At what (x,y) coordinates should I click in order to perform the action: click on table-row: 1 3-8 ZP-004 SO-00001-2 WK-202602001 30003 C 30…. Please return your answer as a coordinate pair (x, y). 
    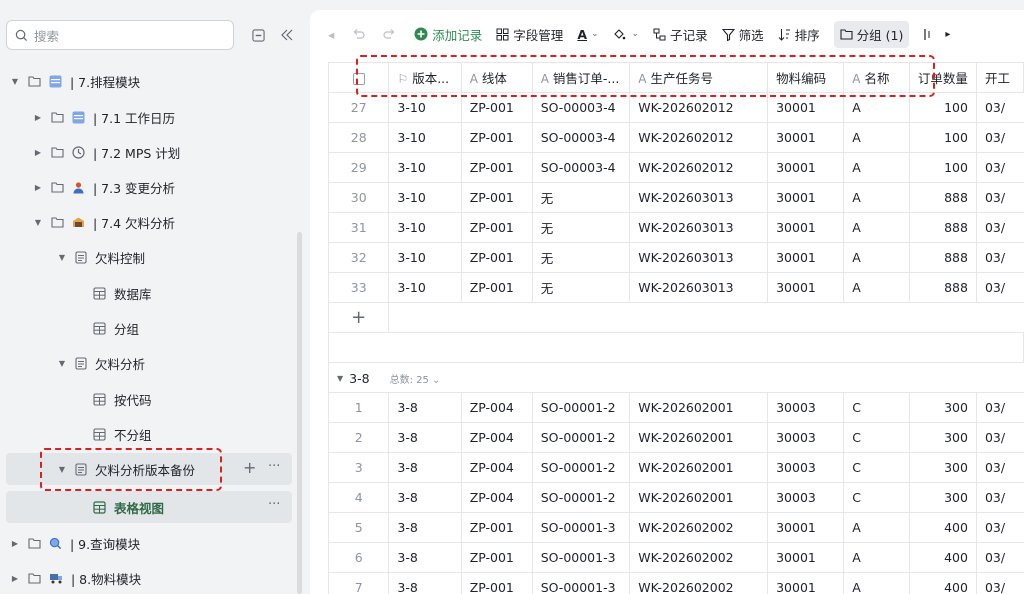
    Looking at the image, I should click on (675, 407).